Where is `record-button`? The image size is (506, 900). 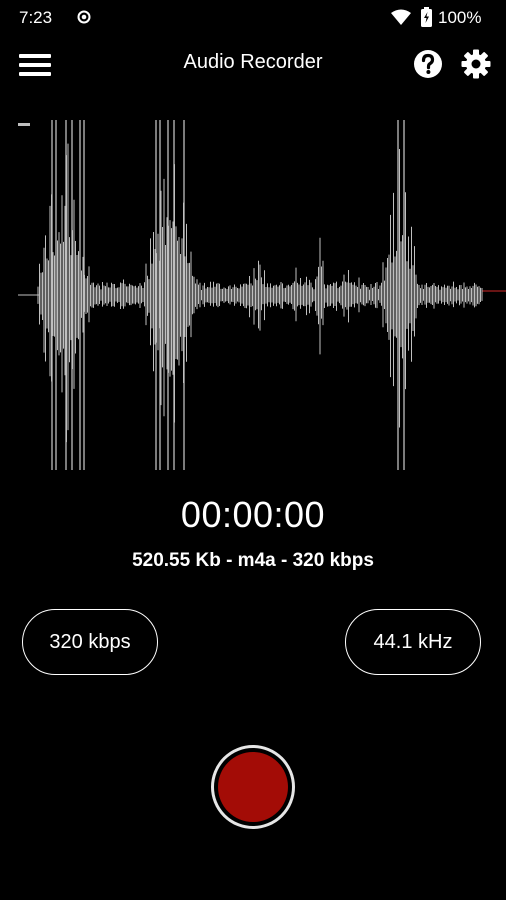
record-button is located at coordinates (253, 787).